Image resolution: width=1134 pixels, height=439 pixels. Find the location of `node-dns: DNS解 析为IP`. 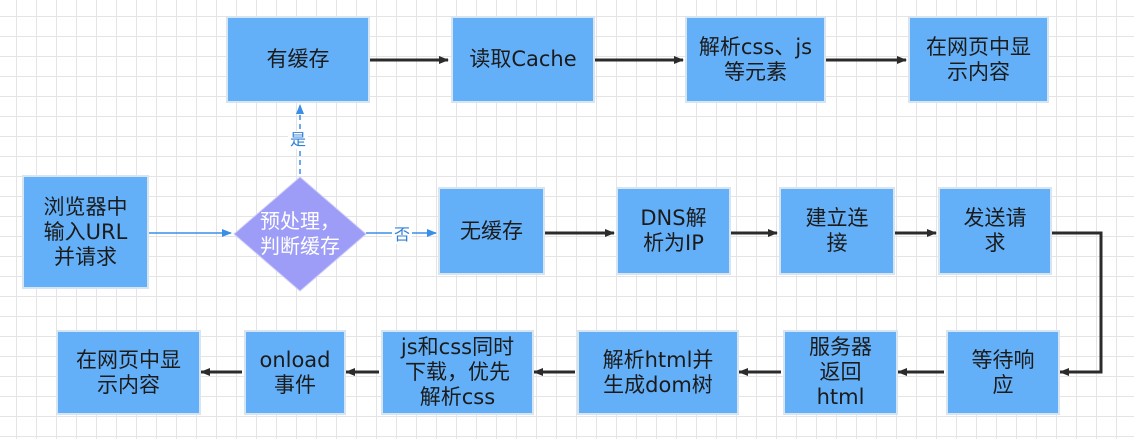

node-dns: DNS解 析为IP is located at coordinates (673, 231).